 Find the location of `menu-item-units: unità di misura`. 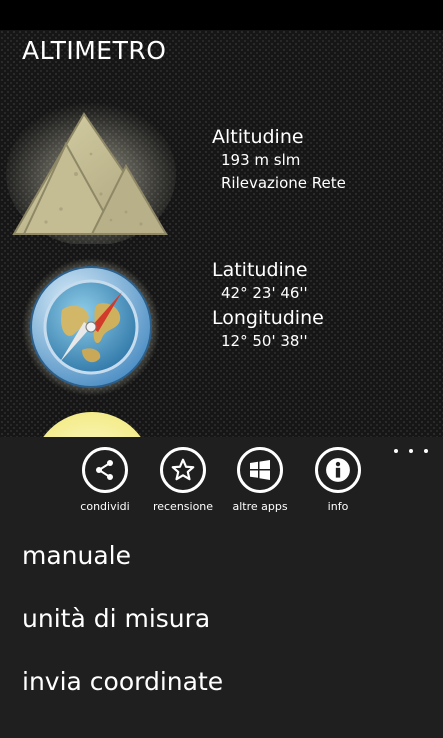

menu-item-units: unità di misura is located at coordinates (116, 618).